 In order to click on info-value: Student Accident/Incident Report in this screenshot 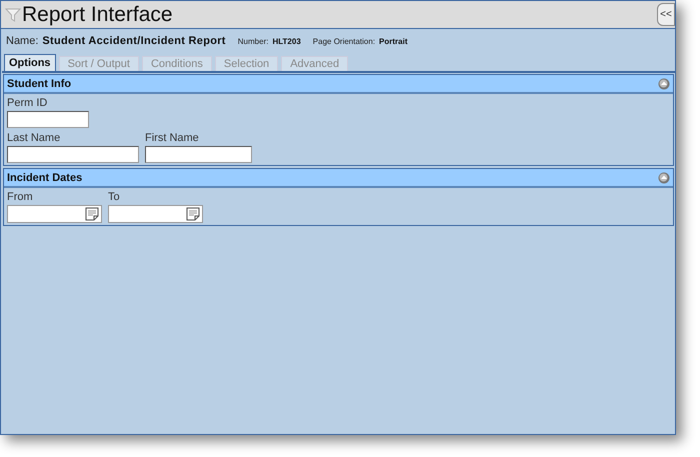, I will do `click(134, 41)`.